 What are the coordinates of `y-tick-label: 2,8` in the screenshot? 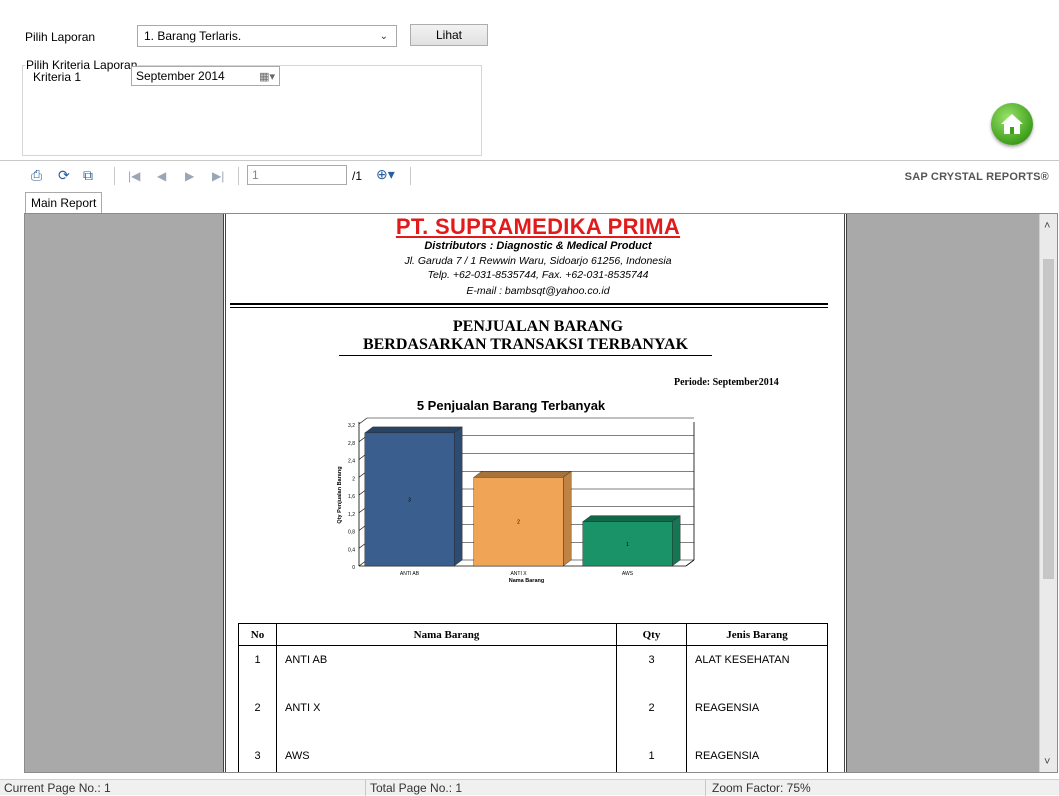 It's located at (351, 444).